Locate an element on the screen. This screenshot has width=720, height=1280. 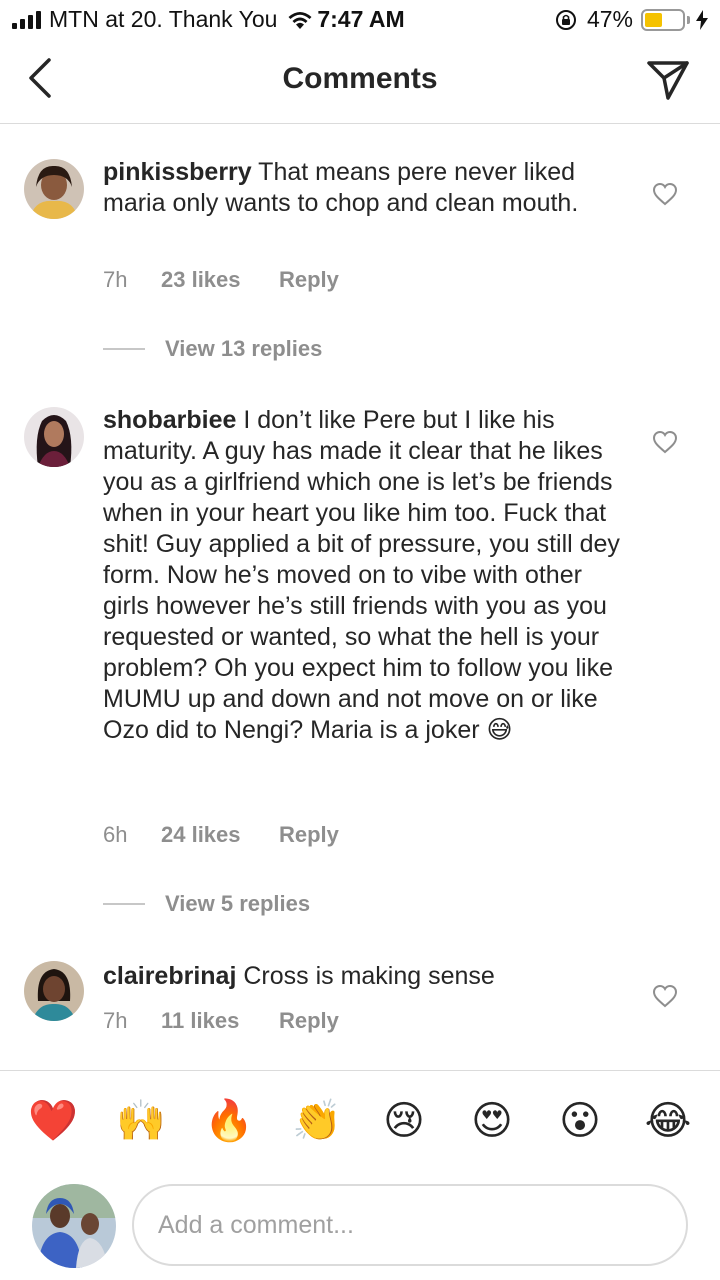
emoji-heart: ❤️ is located at coordinates (53, 1121).